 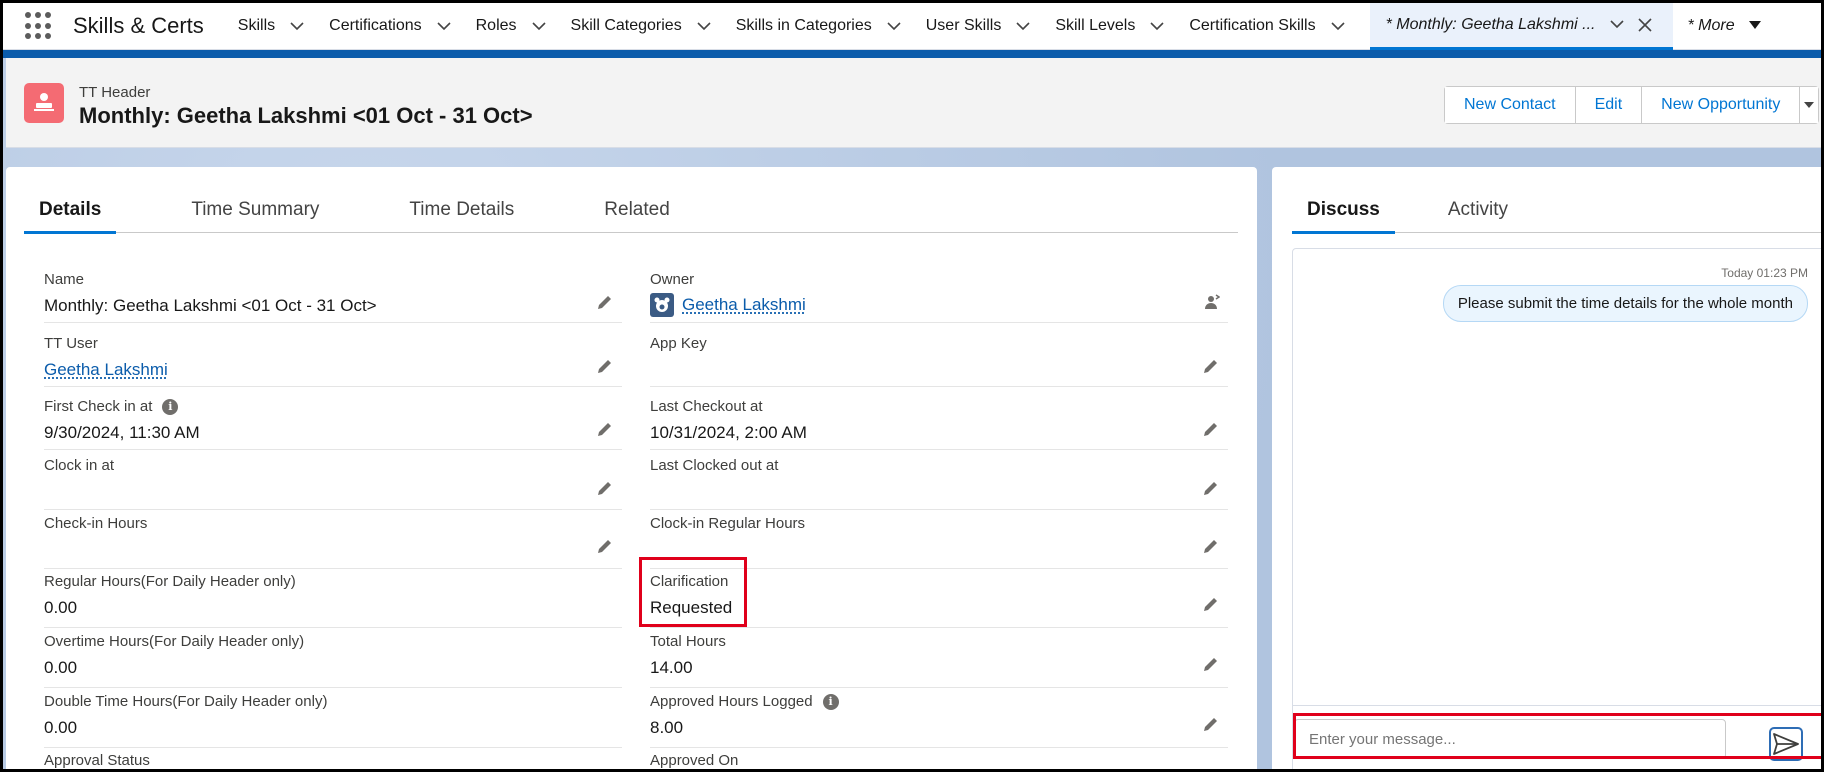 I want to click on tt-user-link: Geetha Lakshmi, so click(x=106, y=370).